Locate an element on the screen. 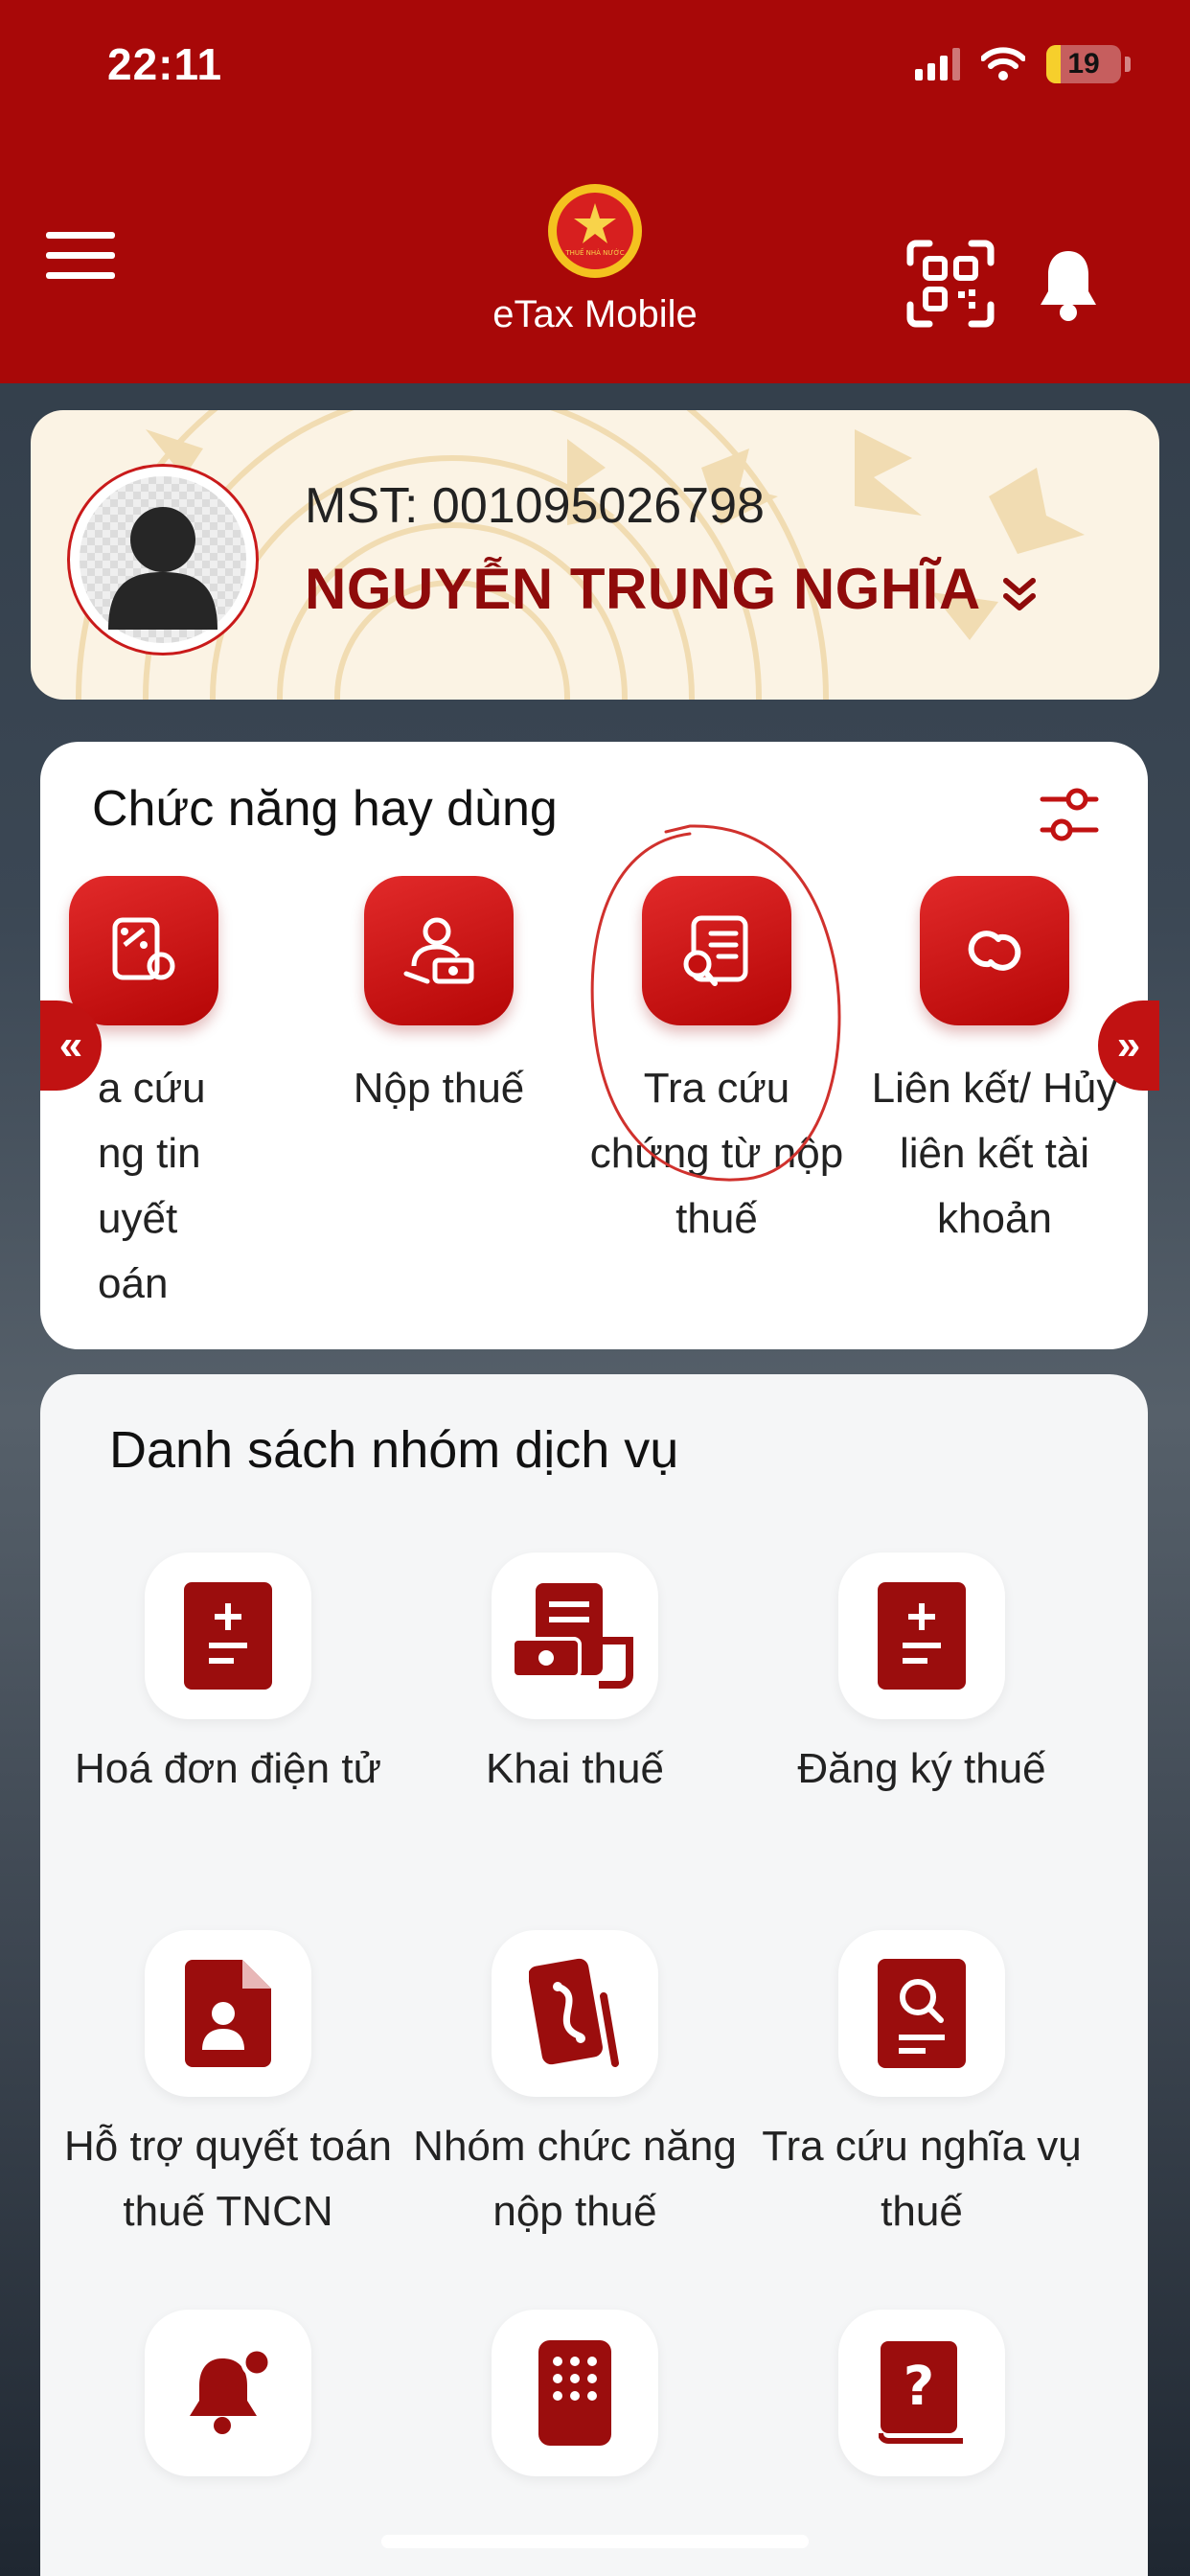 This screenshot has height=2576, width=1190. help-book-icon: ? is located at coordinates (921, 2393).